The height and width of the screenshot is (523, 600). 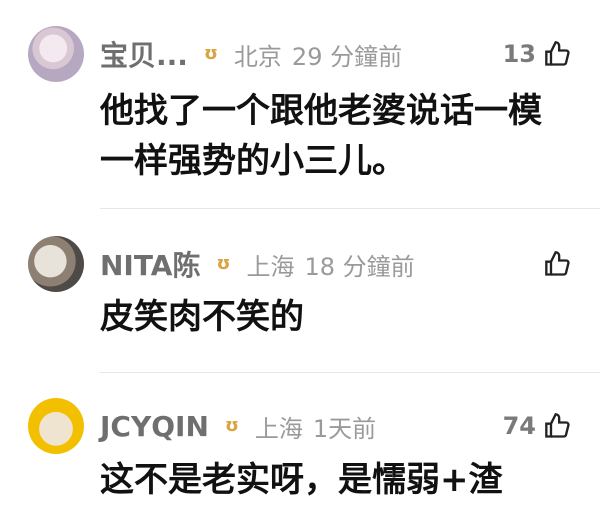 What do you see at coordinates (537, 426) in the screenshot?
I see `like-button: 74` at bounding box center [537, 426].